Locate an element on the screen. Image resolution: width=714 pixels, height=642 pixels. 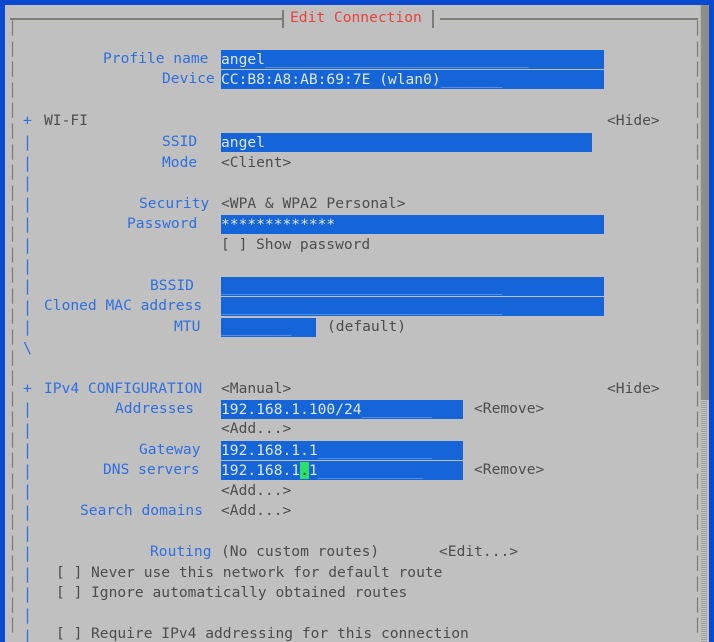
bssid-input: ________________________________ is located at coordinates (412, 286).